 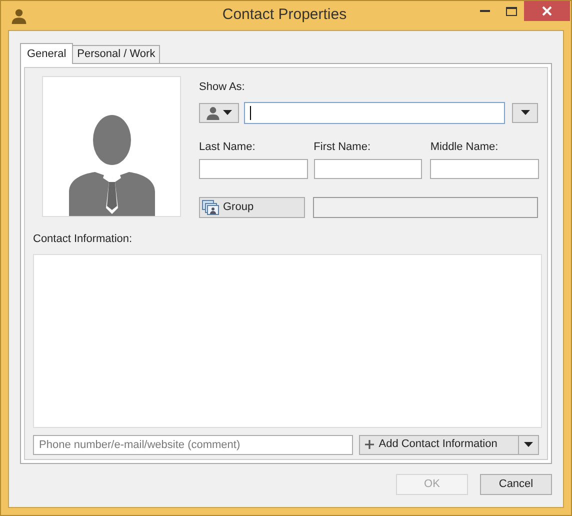 I want to click on contact-information-label: Contact Information:, so click(x=83, y=239).